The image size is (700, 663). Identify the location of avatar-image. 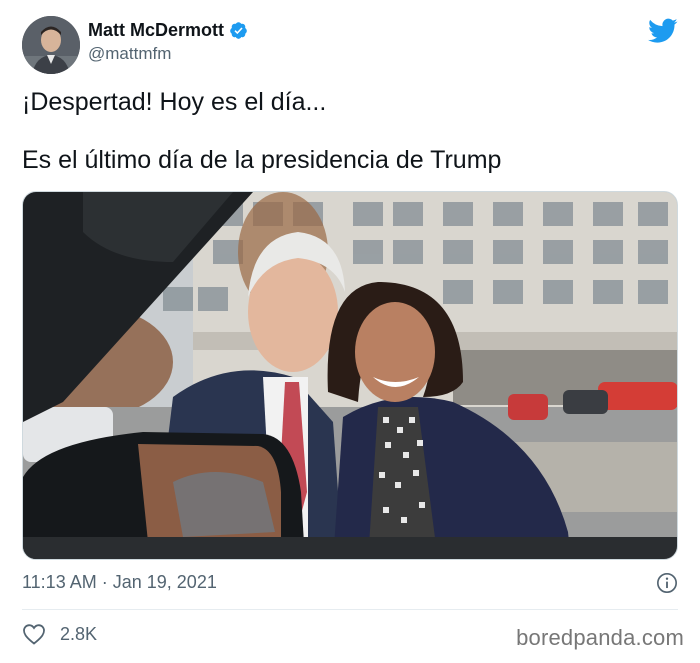
(51, 45).